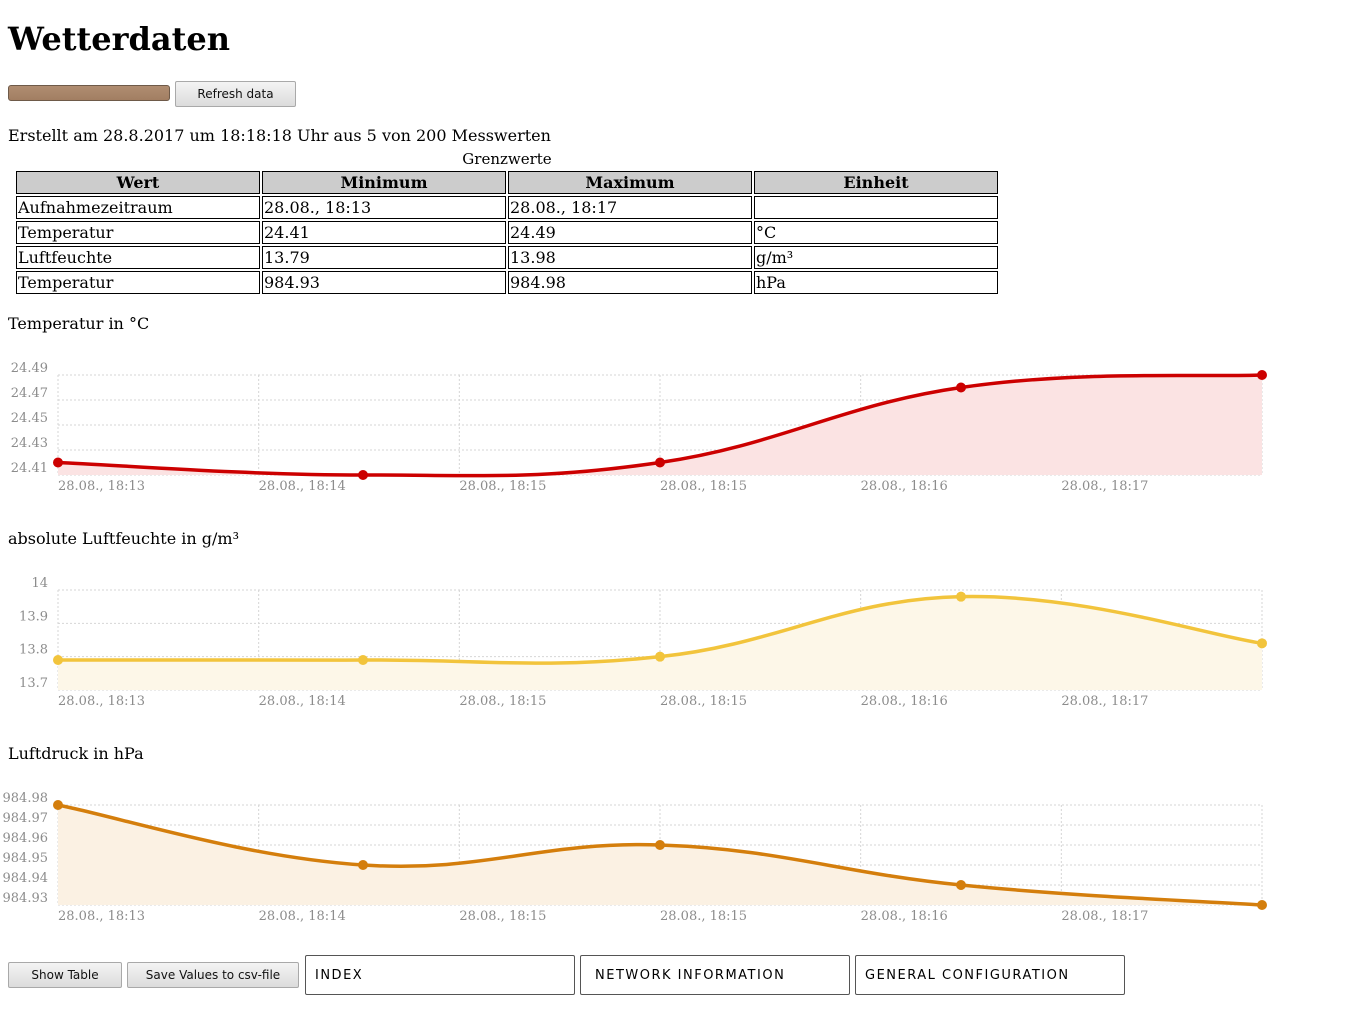 The height and width of the screenshot is (1010, 1352). Describe the element at coordinates (384, 232) in the screenshot. I see `table-cell: 24.41` at that location.